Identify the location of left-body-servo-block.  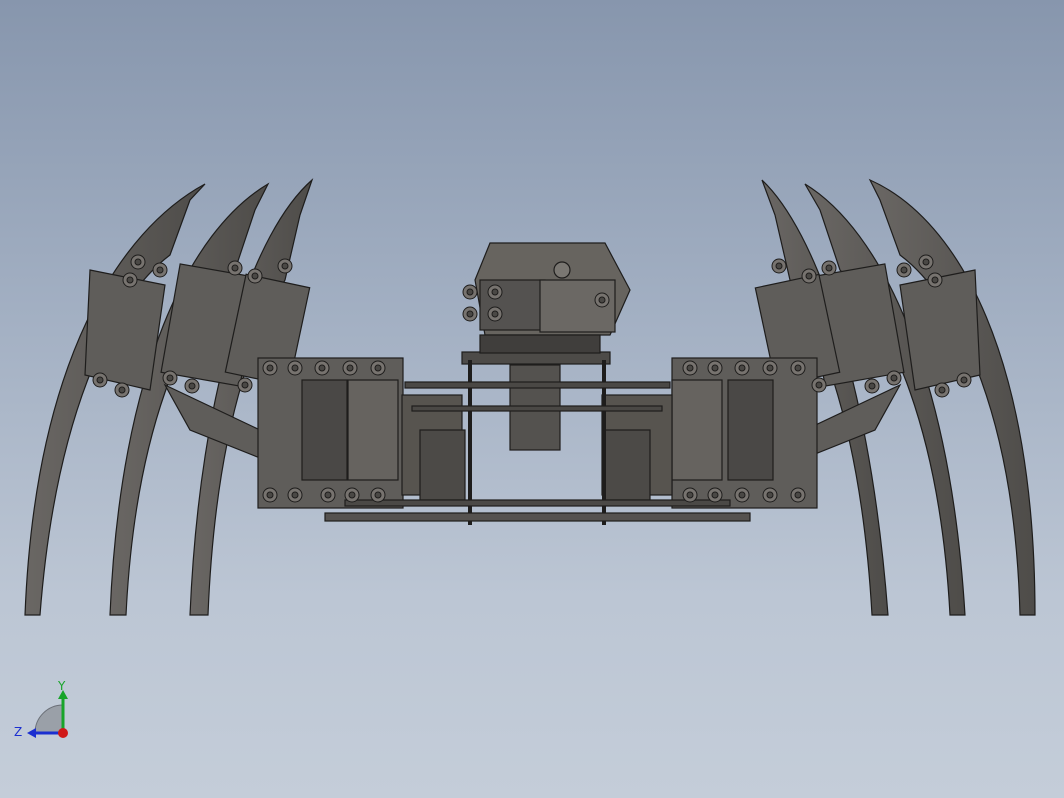
(361, 433).